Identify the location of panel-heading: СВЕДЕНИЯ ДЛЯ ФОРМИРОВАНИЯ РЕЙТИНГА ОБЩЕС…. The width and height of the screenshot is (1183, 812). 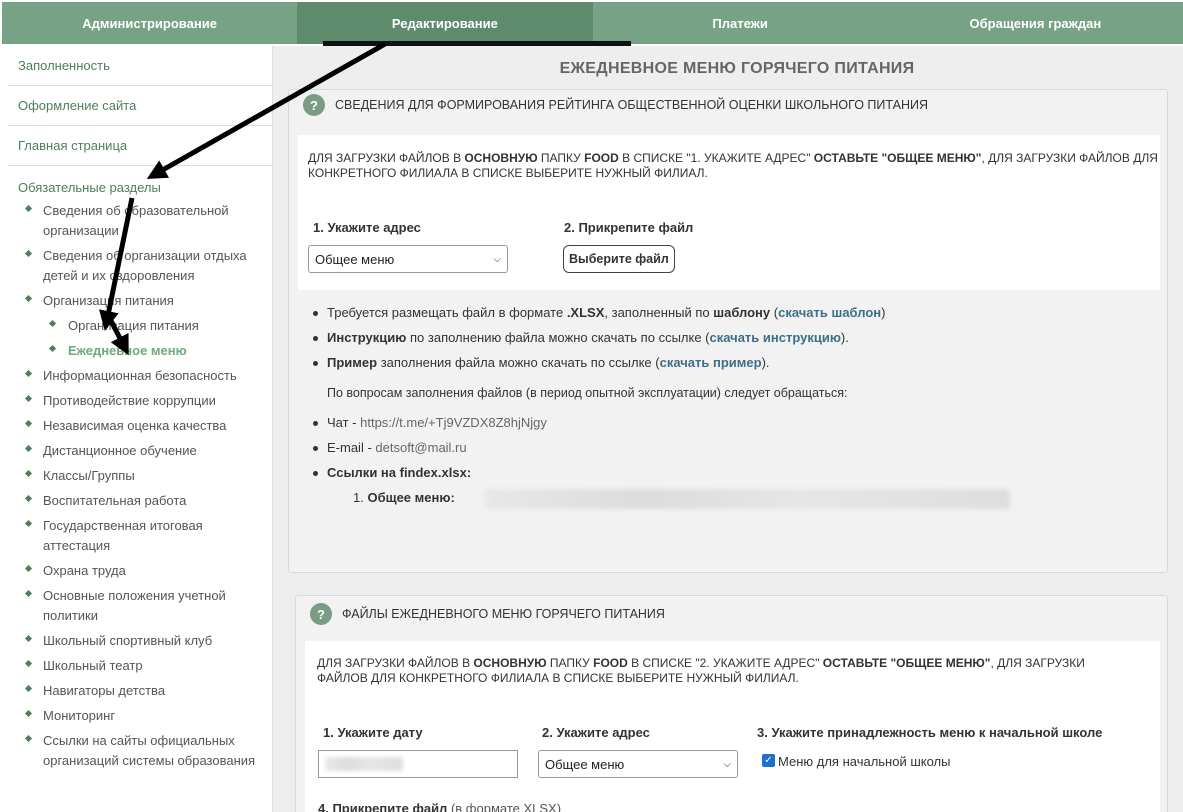
(631, 105).